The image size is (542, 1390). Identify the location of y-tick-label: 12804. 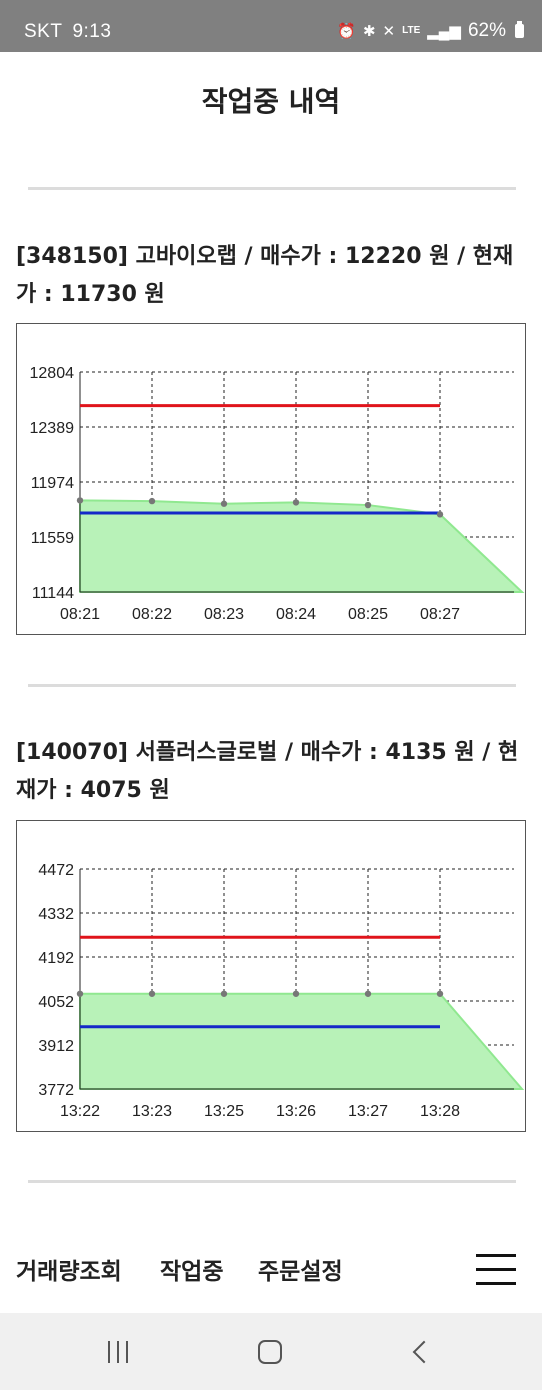
(52, 373).